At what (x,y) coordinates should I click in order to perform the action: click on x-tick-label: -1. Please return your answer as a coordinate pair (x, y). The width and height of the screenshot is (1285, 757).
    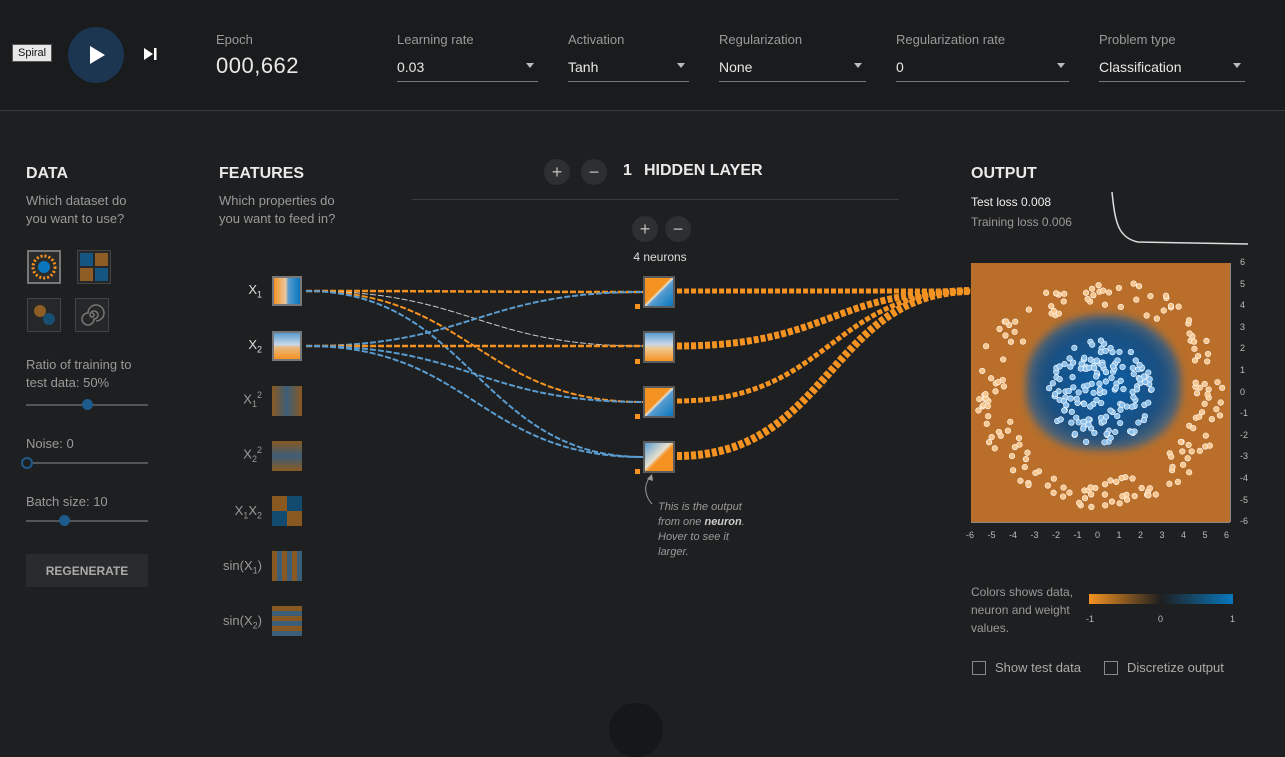
    Looking at the image, I should click on (1077, 535).